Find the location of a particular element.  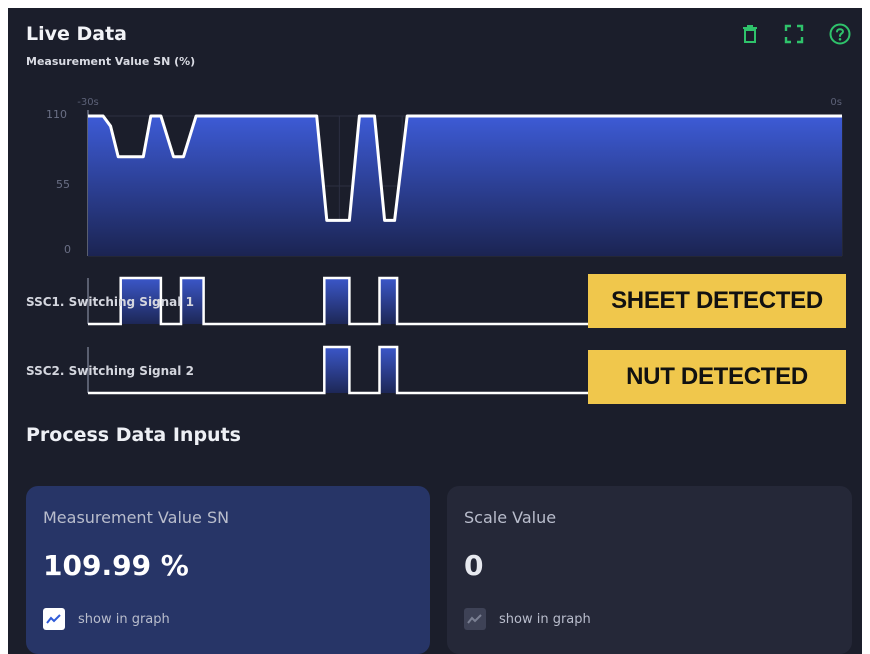

sheet-detected-badge: SHEET DETECTED is located at coordinates (717, 301).